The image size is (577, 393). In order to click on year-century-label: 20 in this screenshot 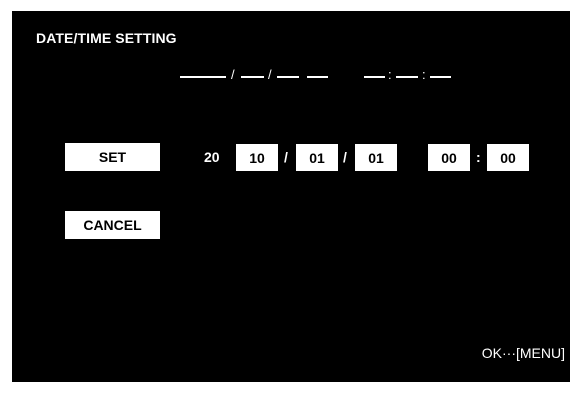, I will do `click(212, 157)`.